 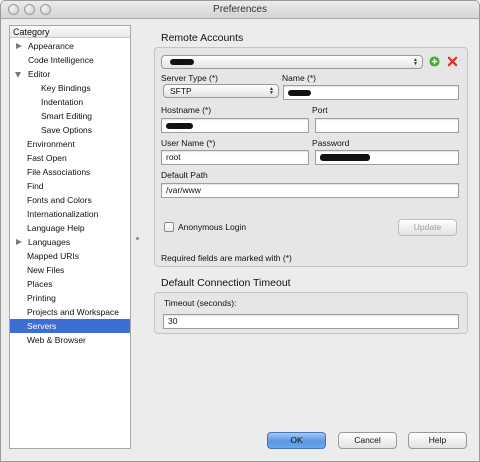 What do you see at coordinates (226, 258) in the screenshot?
I see `required-fields-note: Required fields are marked with (*)` at bounding box center [226, 258].